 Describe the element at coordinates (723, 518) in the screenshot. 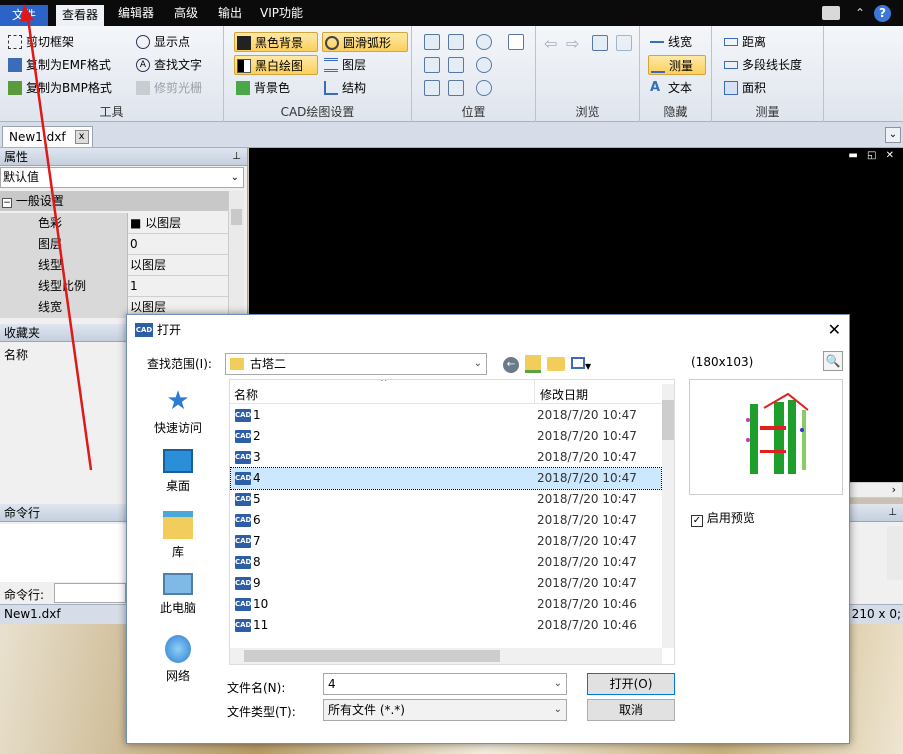

I see `enable-preview-checkbox: ✓ 启用预览` at that location.